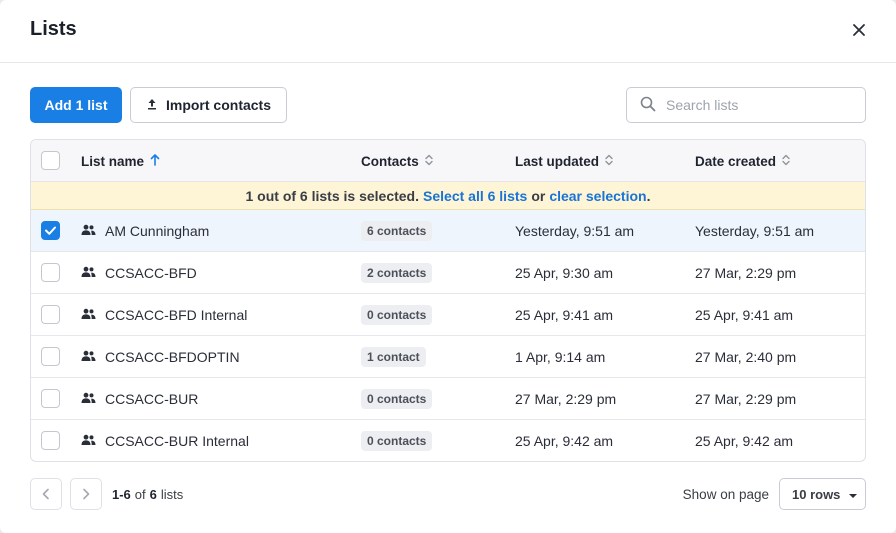 This screenshot has height=533, width=896. I want to click on pagination-footer: 1-6 of 6 lists Show on page 10 rows, so click(448, 494).